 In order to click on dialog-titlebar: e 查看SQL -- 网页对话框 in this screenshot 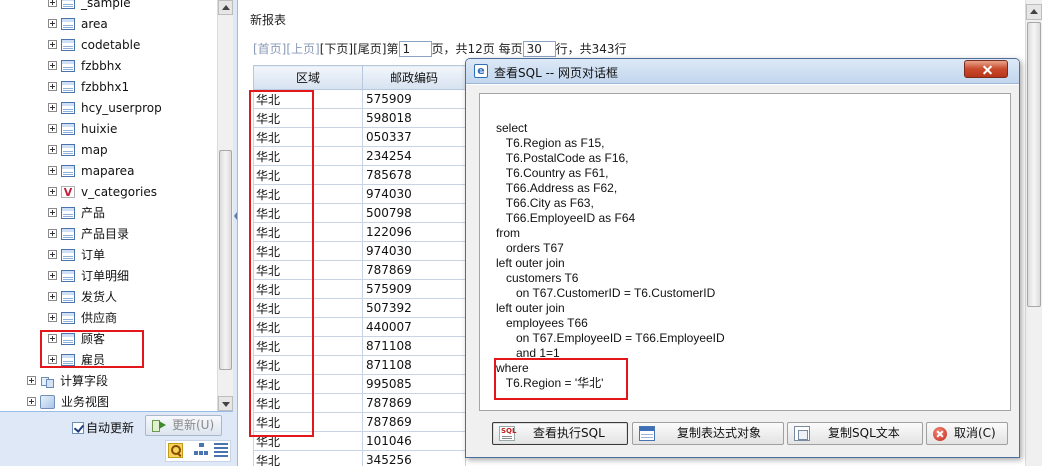, I will do `click(742, 71)`.